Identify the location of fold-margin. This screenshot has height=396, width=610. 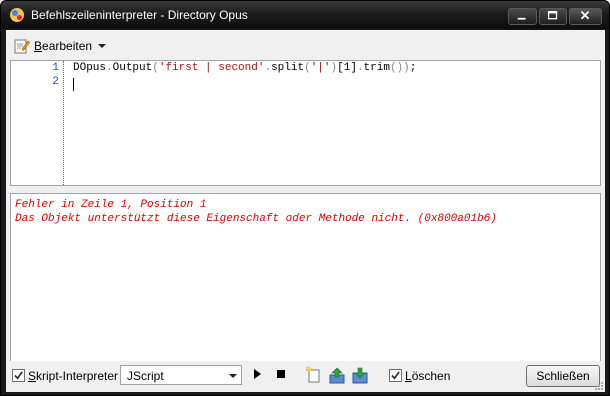
(66, 123).